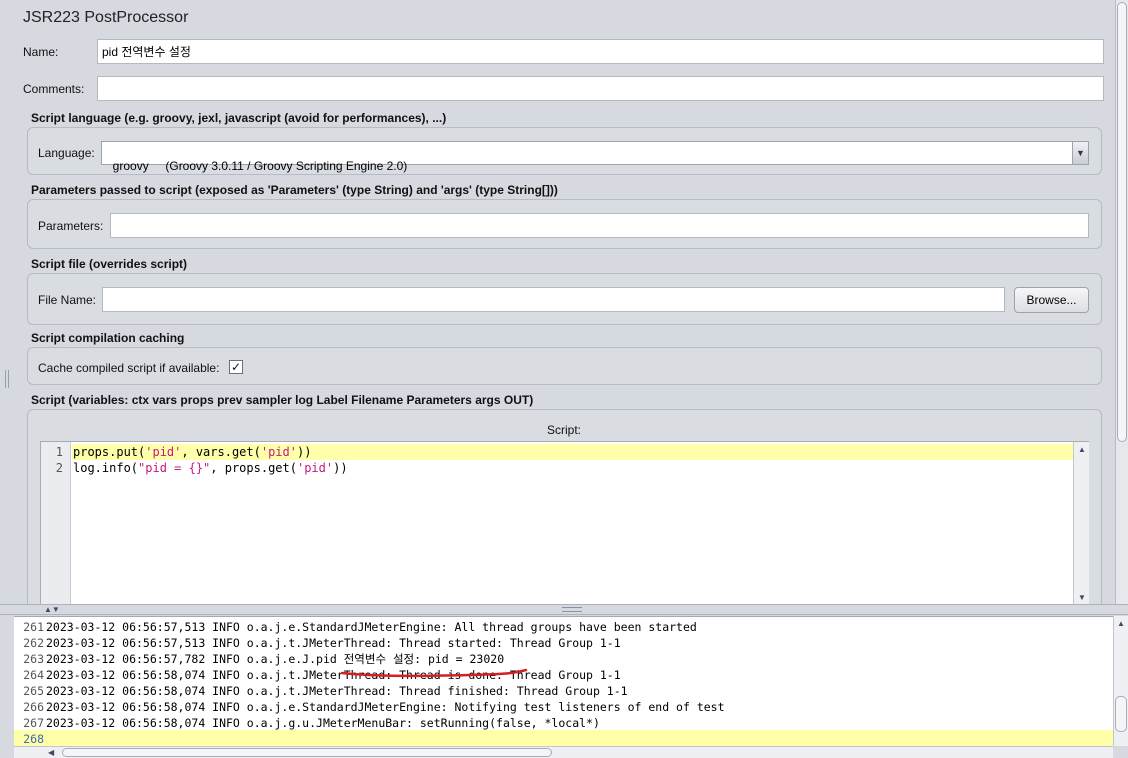 Image resolution: width=1128 pixels, height=758 pixels. Describe the element at coordinates (1080, 153) in the screenshot. I see `chevron-down-icon: ▼` at that location.